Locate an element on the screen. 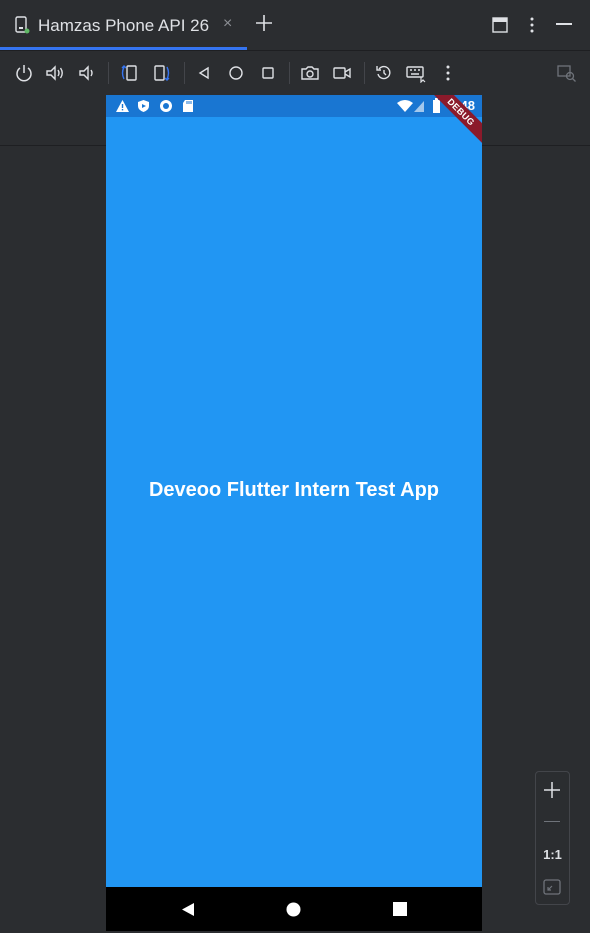  close-icon: × is located at coordinates (227, 24).